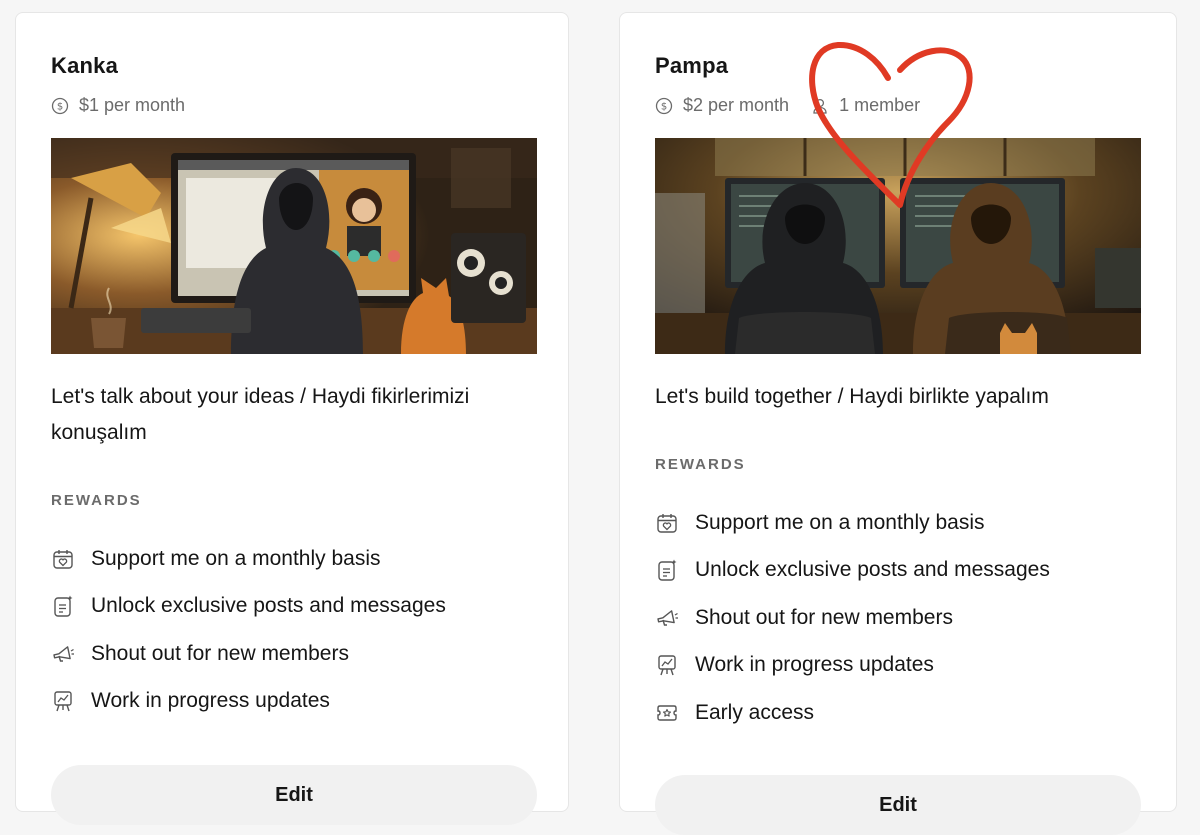 Image resolution: width=1200 pixels, height=835 pixels. I want to click on price-info: $ $2 per month, so click(722, 105).